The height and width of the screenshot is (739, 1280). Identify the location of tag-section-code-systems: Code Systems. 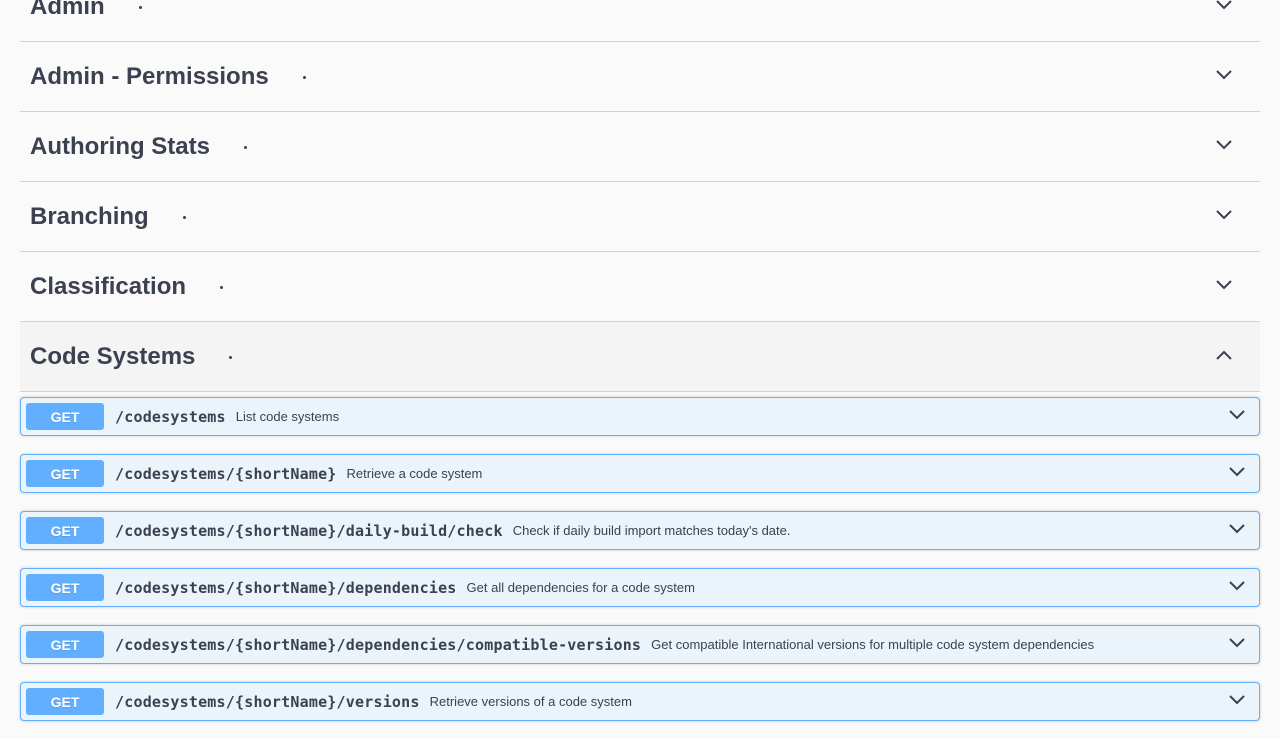
(640, 357).